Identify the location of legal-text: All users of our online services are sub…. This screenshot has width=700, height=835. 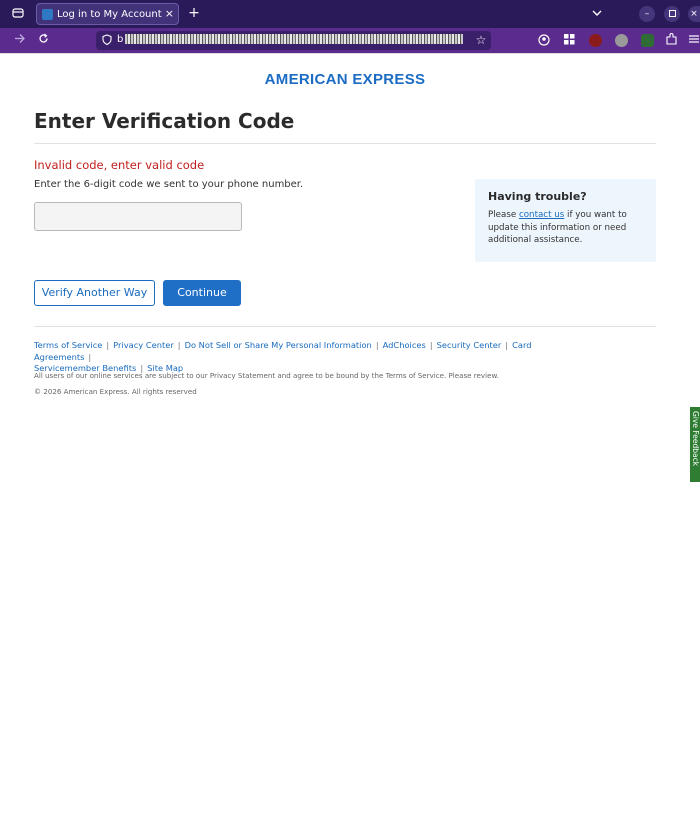
(266, 375).